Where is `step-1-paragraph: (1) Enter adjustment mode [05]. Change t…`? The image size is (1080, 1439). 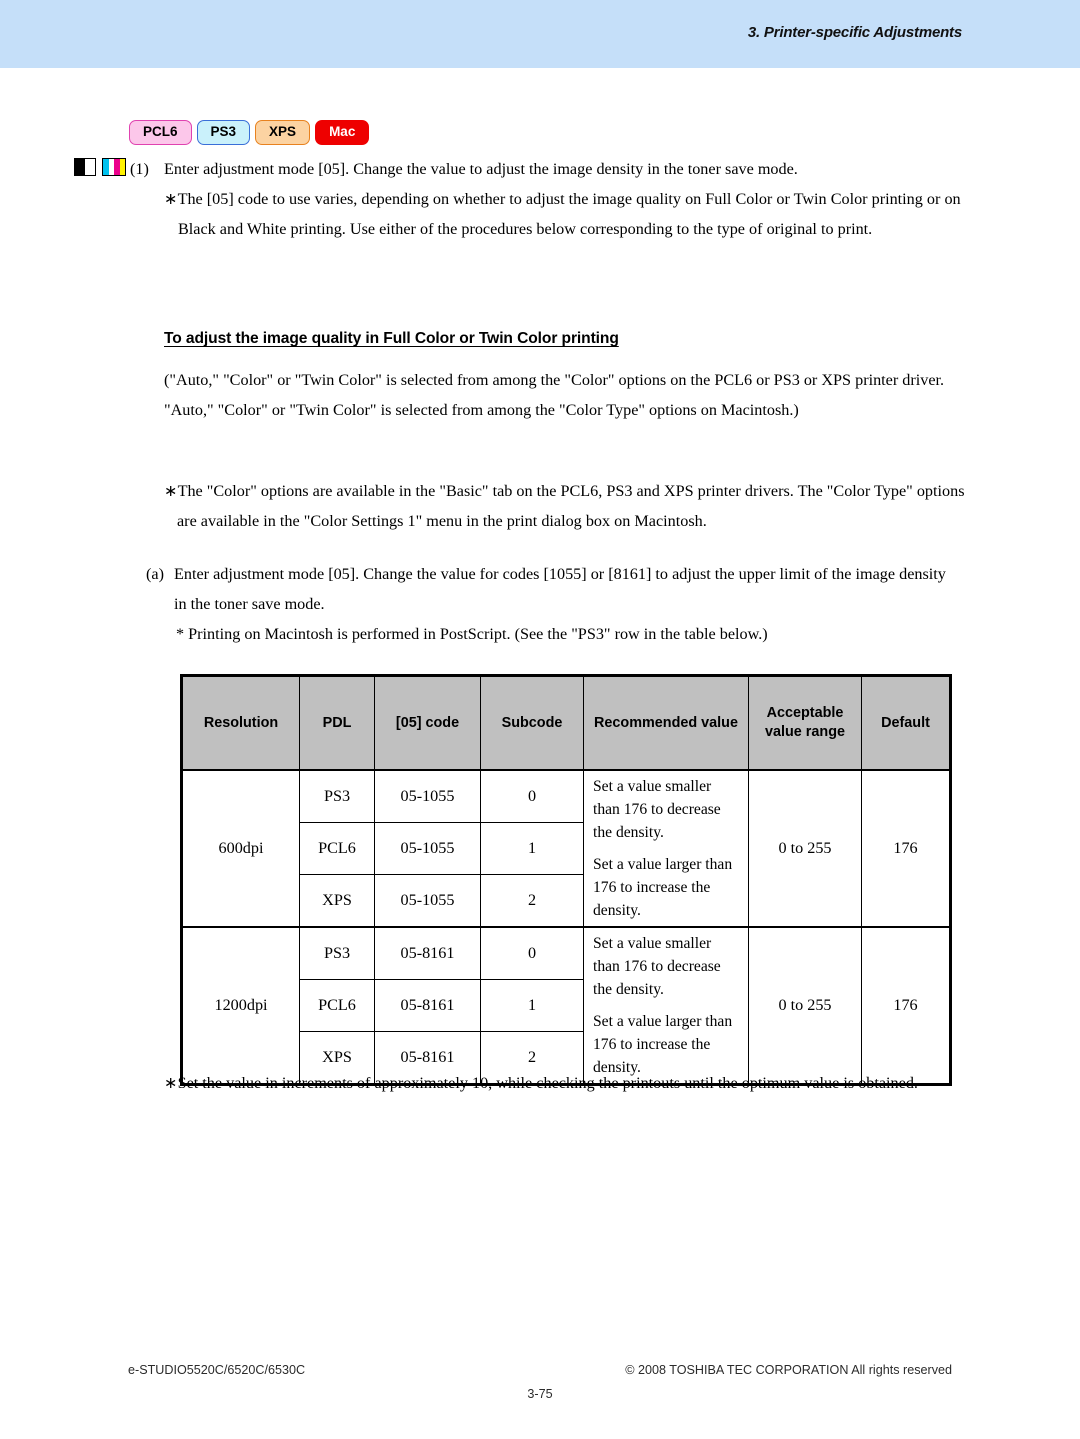
step-1-paragraph: (1) Enter adjustment mode [05]. Change t… is located at coordinates (545, 169).